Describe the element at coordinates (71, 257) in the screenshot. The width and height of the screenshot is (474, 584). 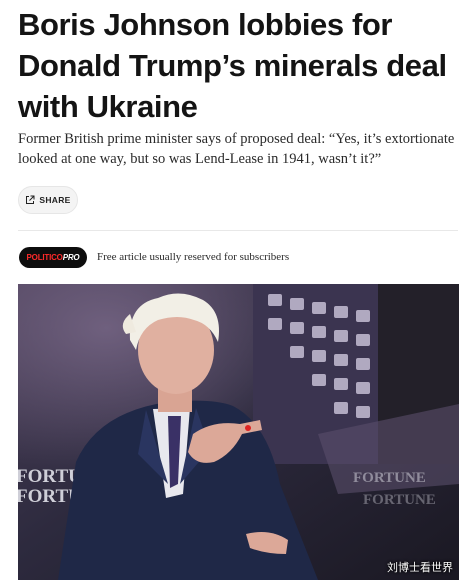
I see `badge-pro: PRO` at that location.